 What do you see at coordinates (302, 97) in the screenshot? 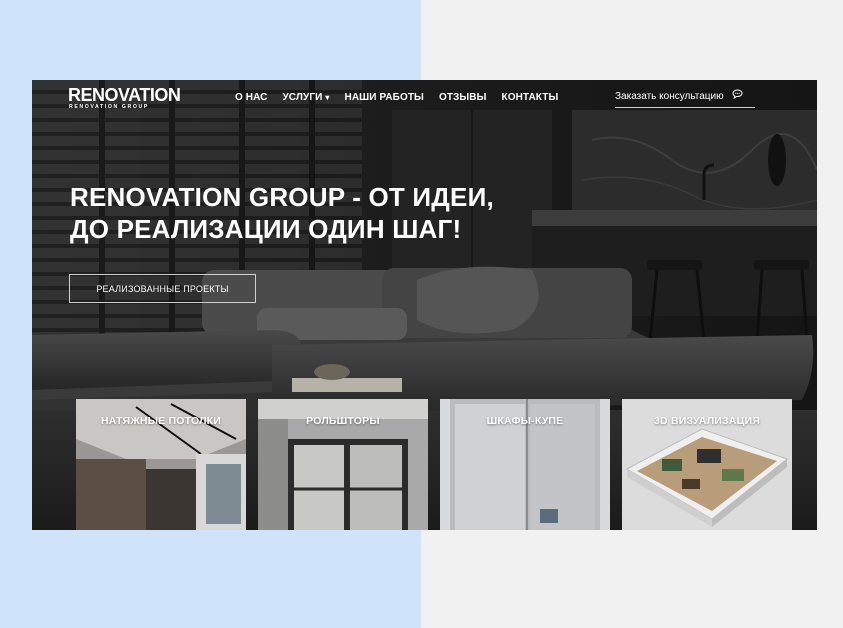
I see `nav-item-services-label: УСЛУГИ` at bounding box center [302, 97].